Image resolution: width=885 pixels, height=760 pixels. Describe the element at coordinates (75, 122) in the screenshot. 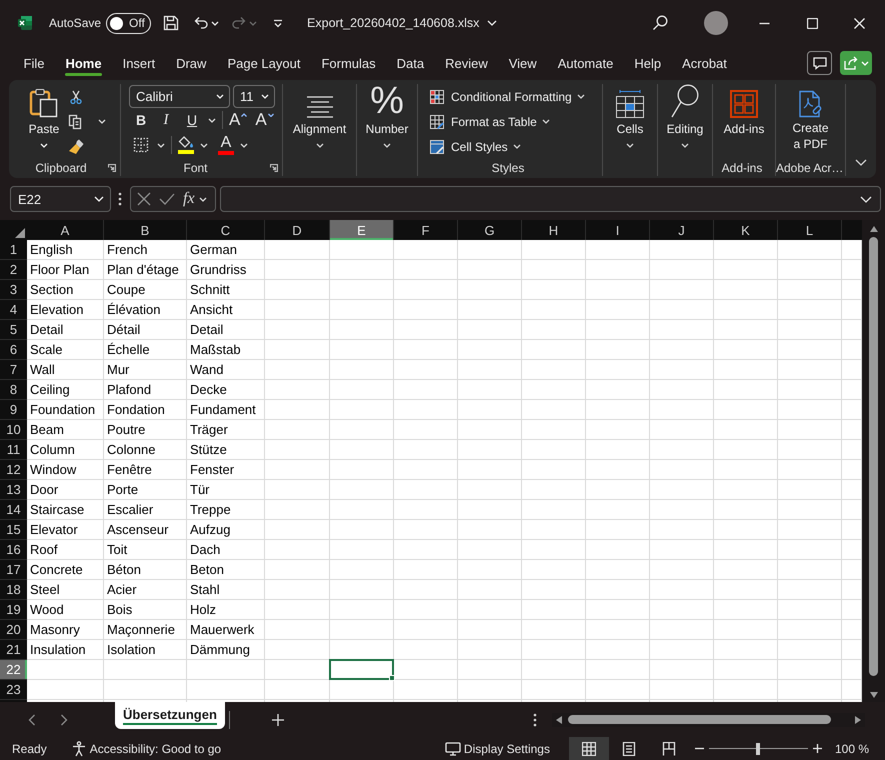

I see `copy-icon` at that location.